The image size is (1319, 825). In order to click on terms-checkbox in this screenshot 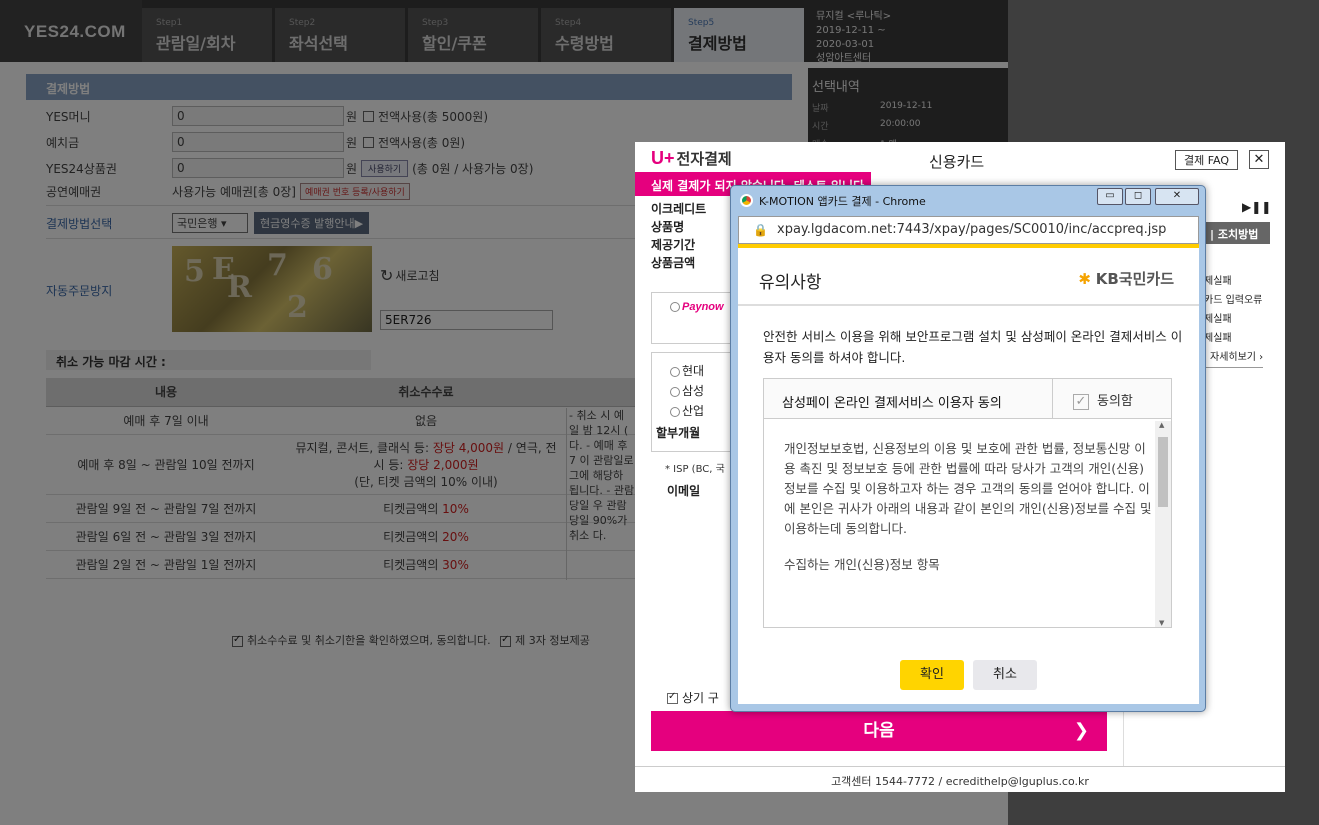, I will do `click(672, 697)`.